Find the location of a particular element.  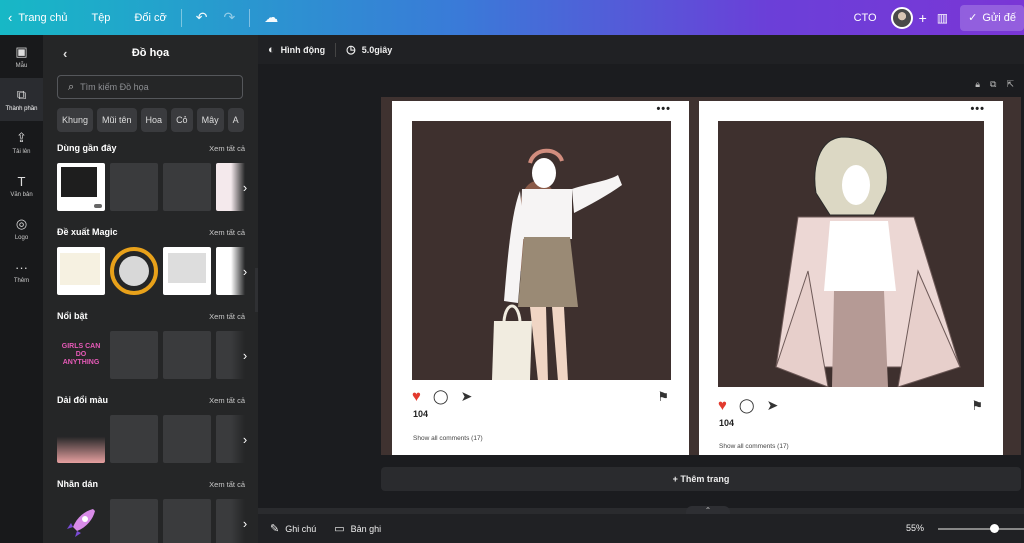

category-chips: Khung Mũi tên Hoa Cỏ Mây A is located at coordinates (157, 120).